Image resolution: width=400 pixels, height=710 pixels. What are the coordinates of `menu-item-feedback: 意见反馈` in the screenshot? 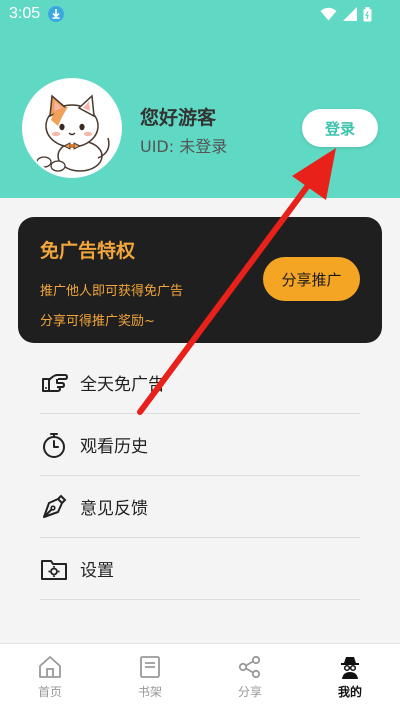 It's located at (200, 507).